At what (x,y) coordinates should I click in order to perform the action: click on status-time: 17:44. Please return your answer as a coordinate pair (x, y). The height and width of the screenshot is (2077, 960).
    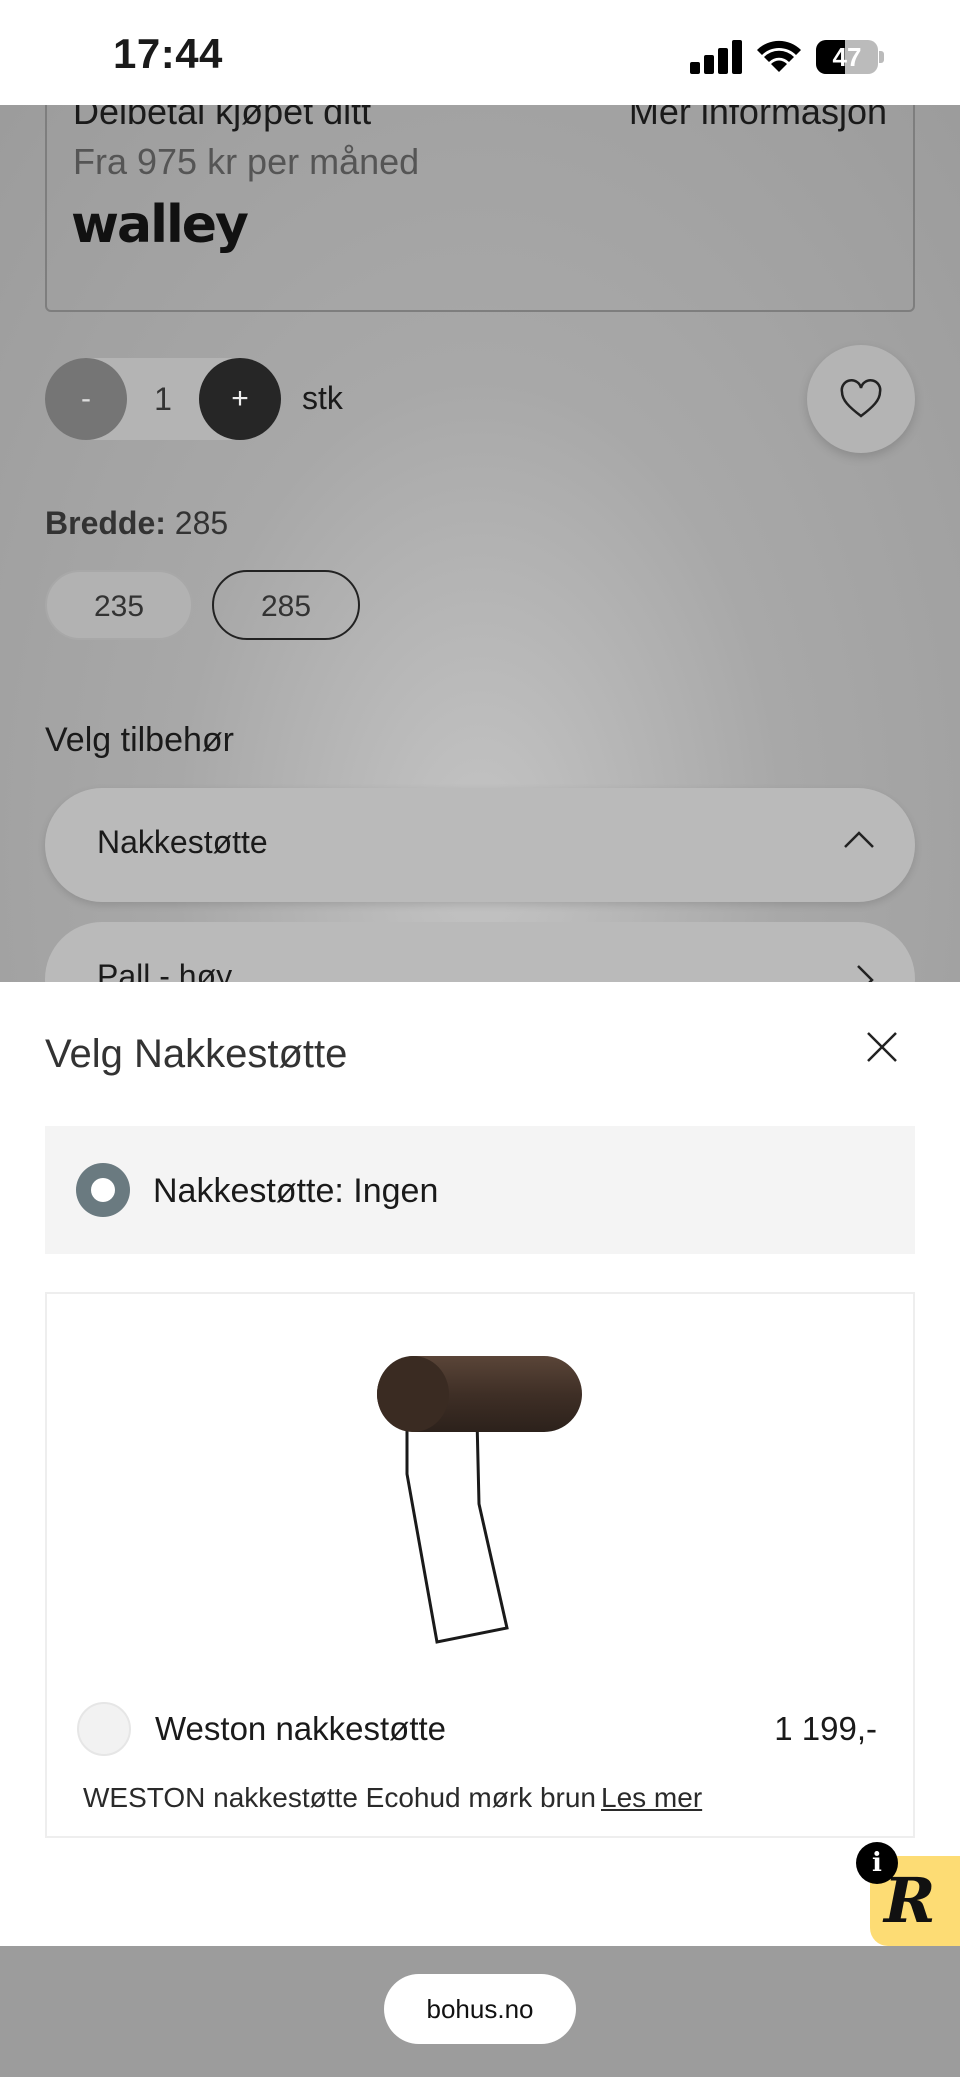
    Looking at the image, I should click on (168, 53).